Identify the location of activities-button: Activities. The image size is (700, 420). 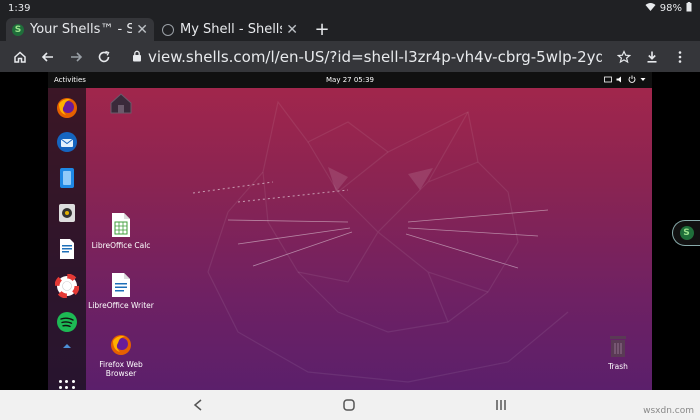
(70, 80).